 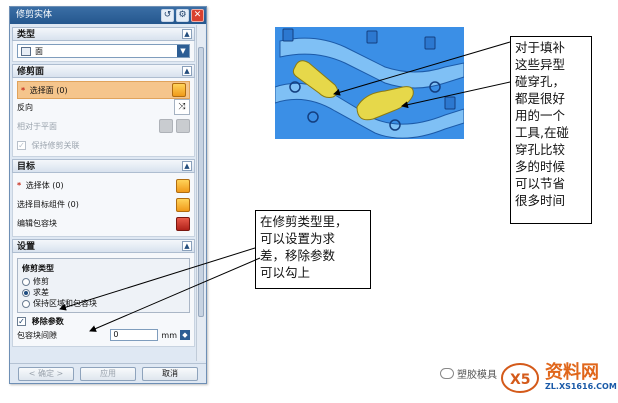 I want to click on wechat-watermark: 塑胶模具, so click(x=468, y=373).